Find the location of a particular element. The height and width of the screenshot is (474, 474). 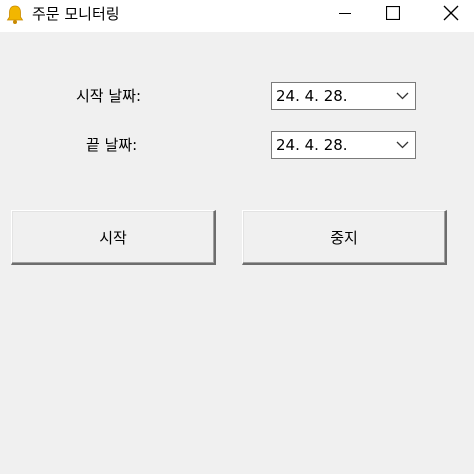

stop-button: 중지 is located at coordinates (344, 237).